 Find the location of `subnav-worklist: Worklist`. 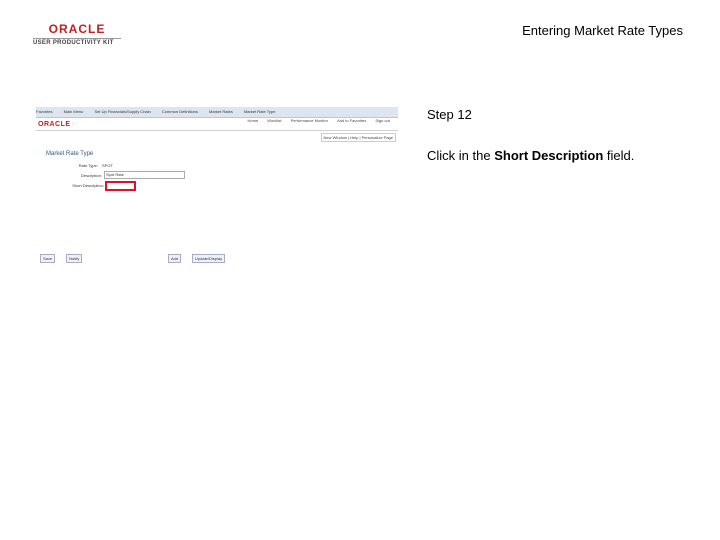

subnav-worklist: Worklist is located at coordinates (274, 120).